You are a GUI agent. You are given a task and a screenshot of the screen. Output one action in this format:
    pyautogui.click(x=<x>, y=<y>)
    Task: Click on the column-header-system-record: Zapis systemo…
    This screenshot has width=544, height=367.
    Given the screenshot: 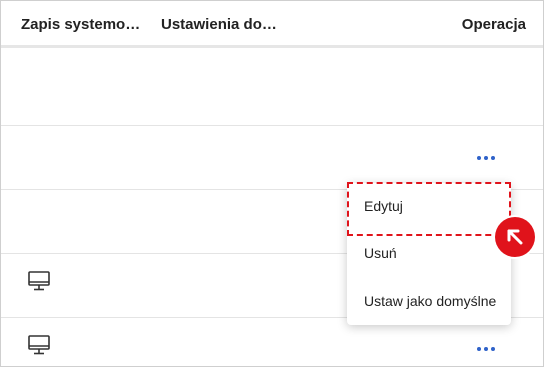 What is the action you would take?
    pyautogui.click(x=80, y=24)
    